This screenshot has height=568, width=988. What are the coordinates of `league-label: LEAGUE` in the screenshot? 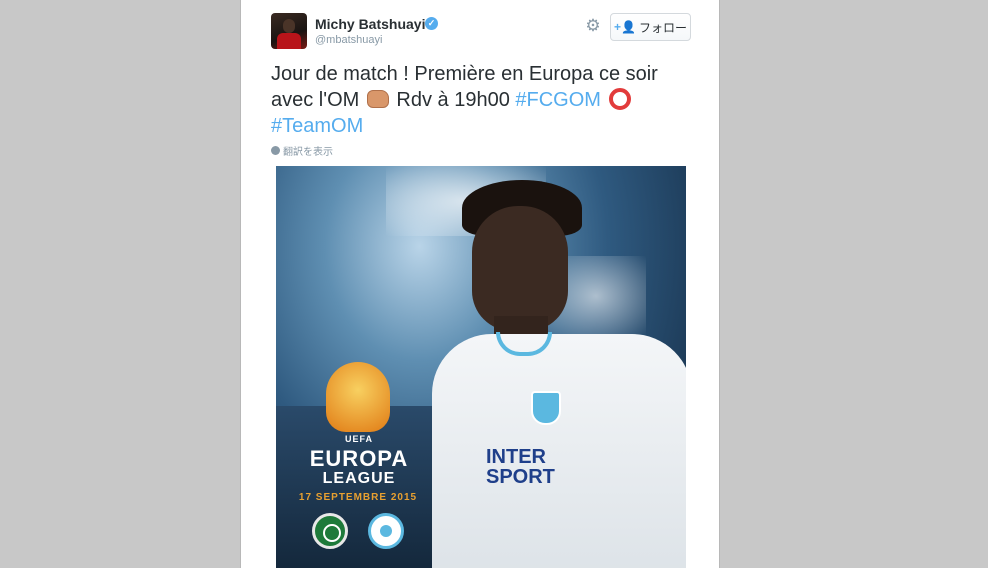 It's located at (359, 478).